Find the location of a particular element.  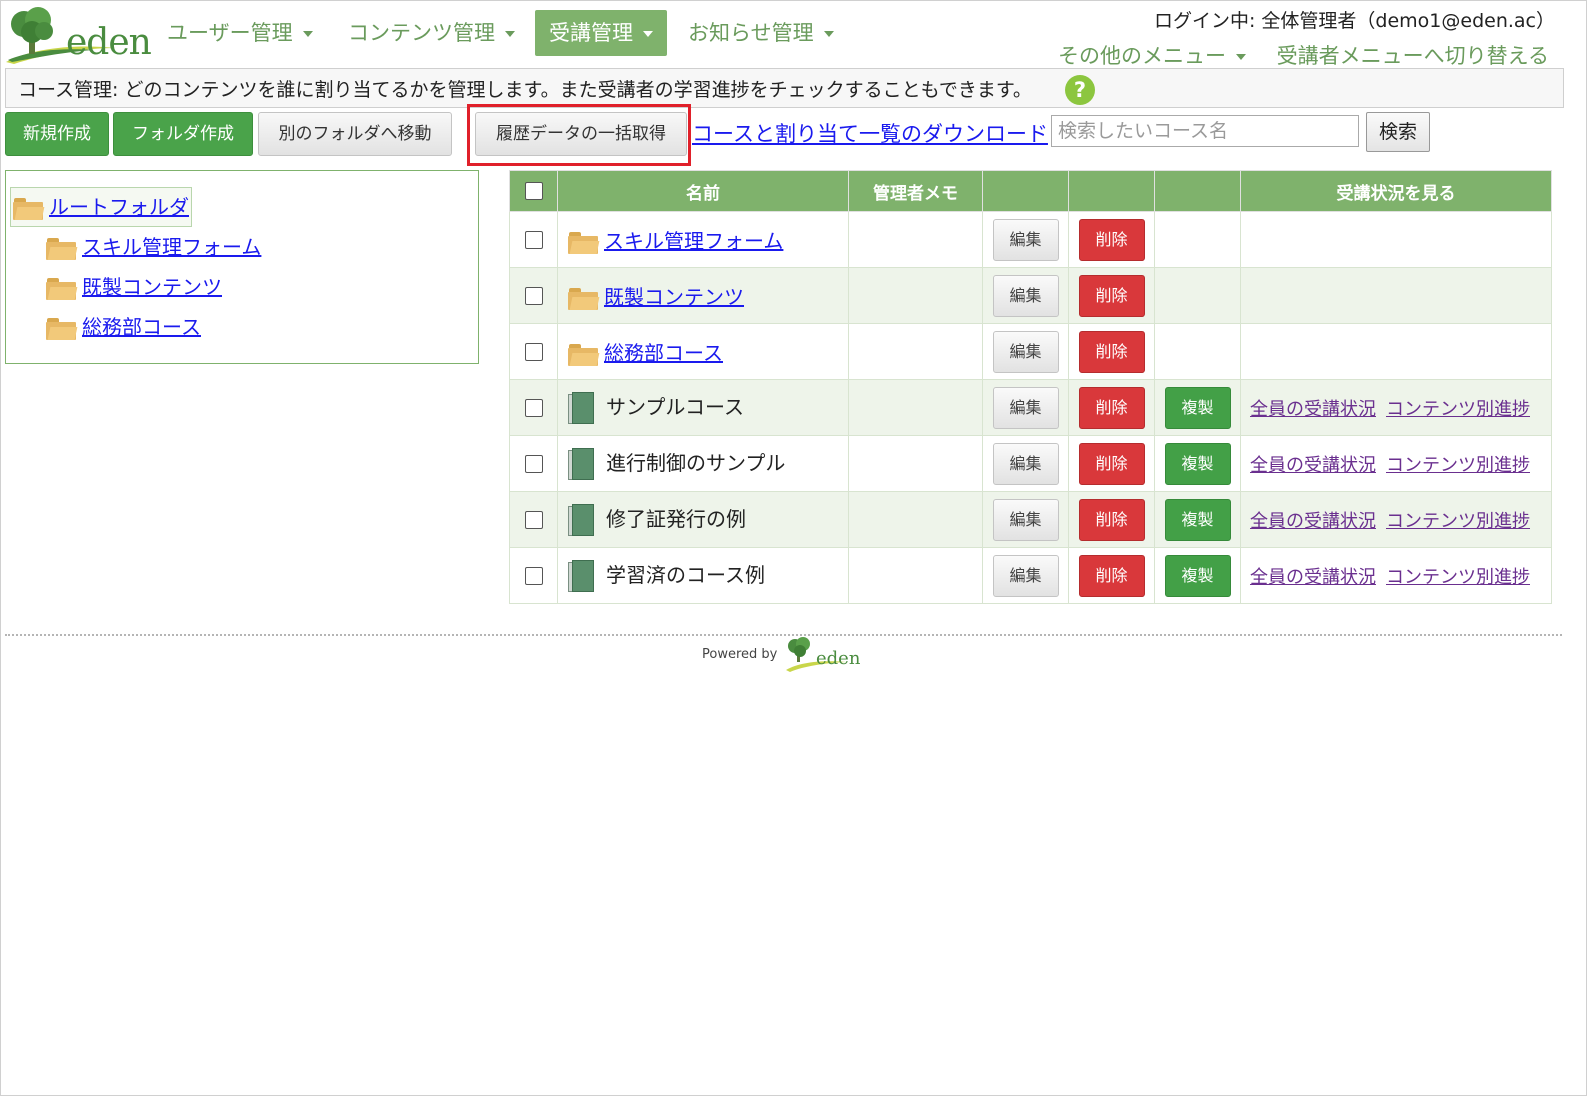

table-row: 学習済のコース例 編集 削除 複製 全員の受講状況 コンテンツ別進捗 is located at coordinates (1030, 575).